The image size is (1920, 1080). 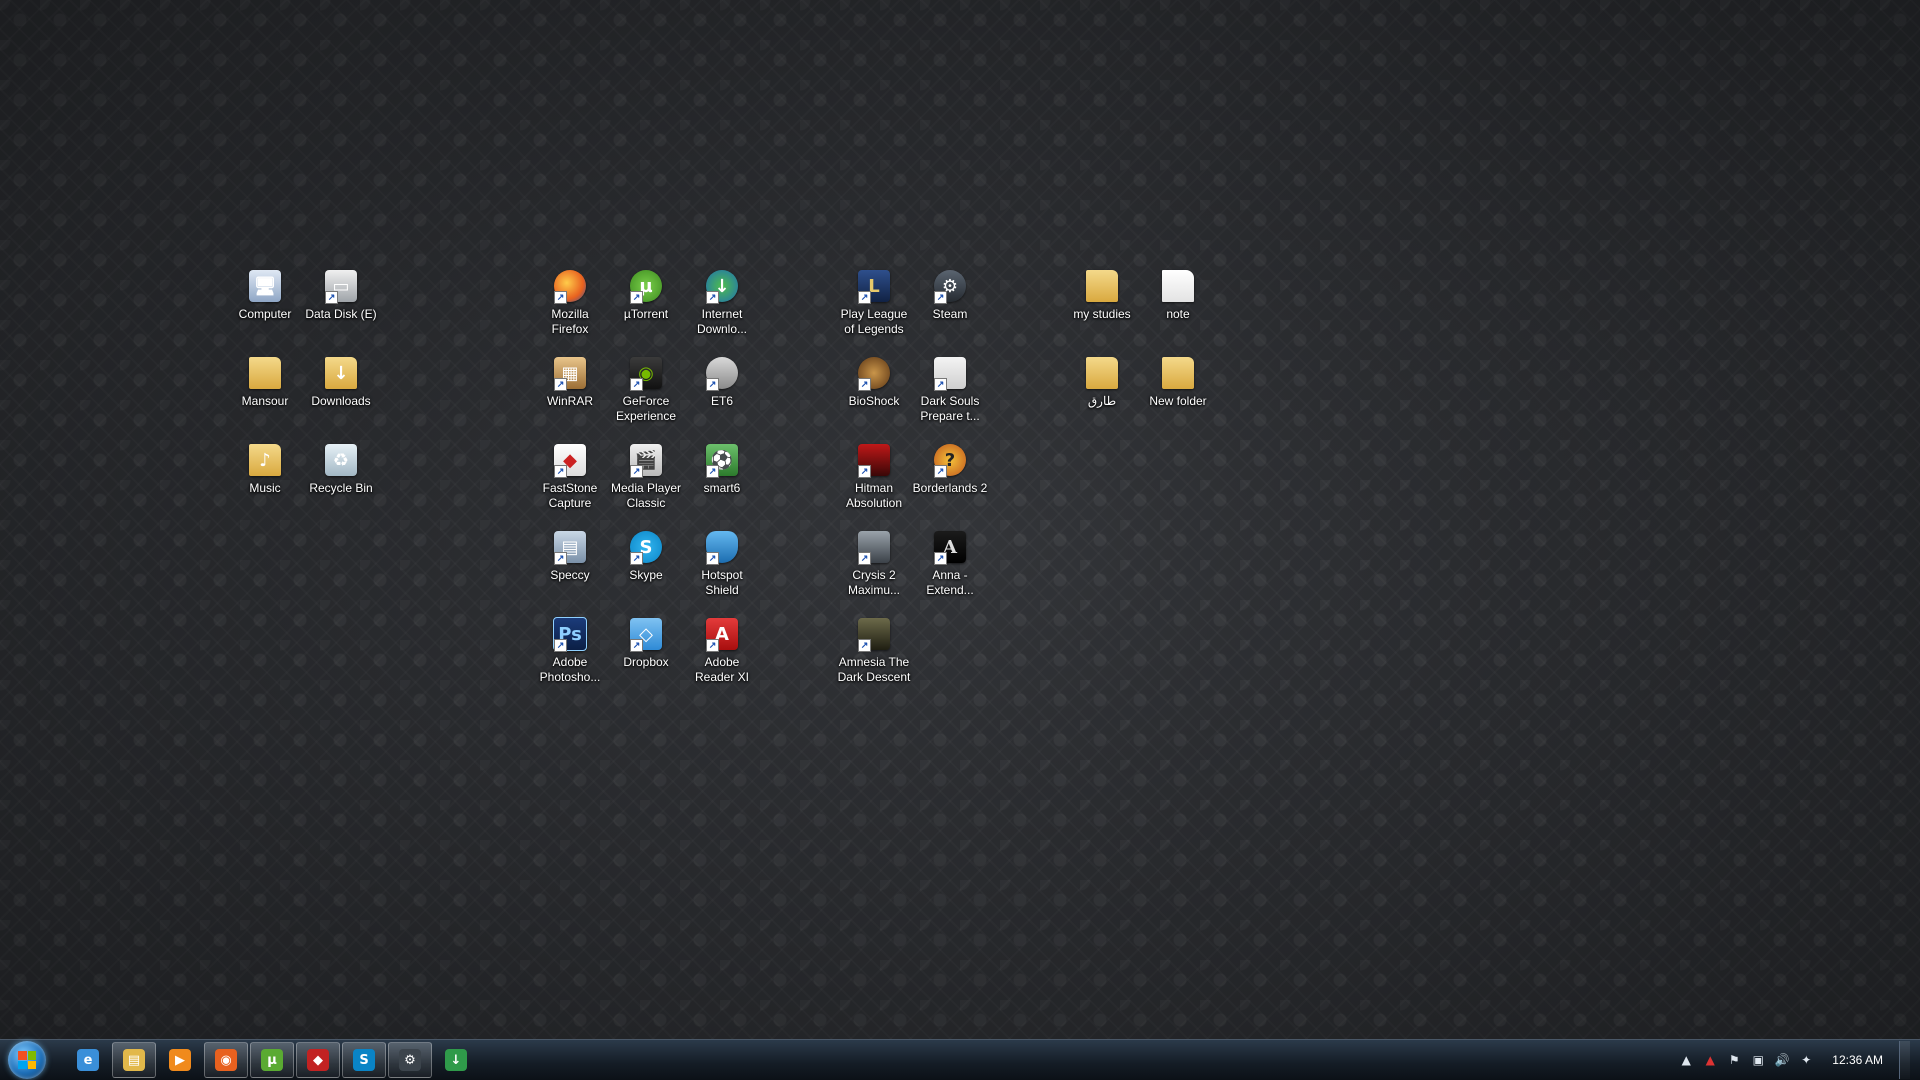 What do you see at coordinates (318, 1060) in the screenshot?
I see `taskbar-button-faststone: ◆` at bounding box center [318, 1060].